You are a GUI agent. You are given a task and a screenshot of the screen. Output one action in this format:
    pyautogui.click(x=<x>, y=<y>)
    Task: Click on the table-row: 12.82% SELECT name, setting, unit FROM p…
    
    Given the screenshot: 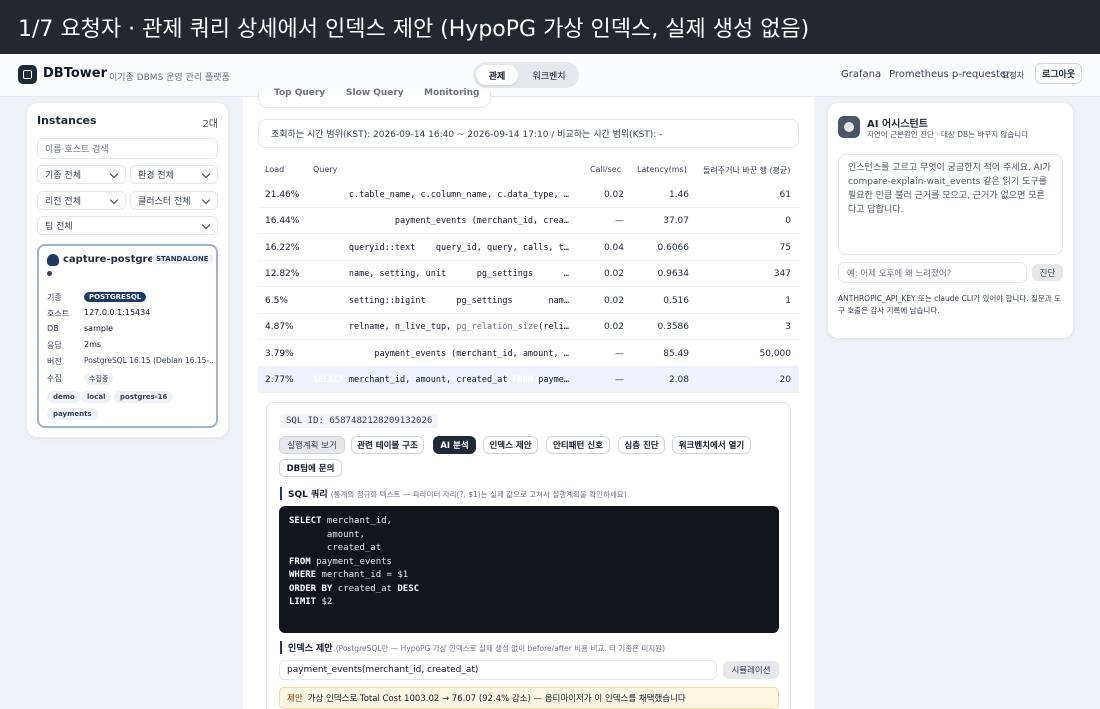 What is the action you would take?
    pyautogui.click(x=528, y=274)
    